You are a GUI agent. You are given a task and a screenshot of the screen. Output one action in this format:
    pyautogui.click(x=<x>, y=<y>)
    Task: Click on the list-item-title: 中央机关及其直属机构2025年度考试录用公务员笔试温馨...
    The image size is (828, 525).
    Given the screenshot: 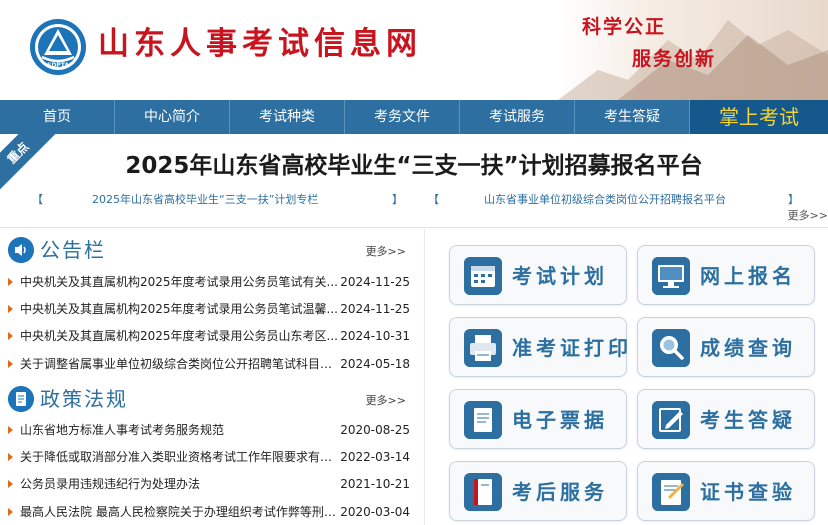 What is the action you would take?
    pyautogui.click(x=180, y=309)
    